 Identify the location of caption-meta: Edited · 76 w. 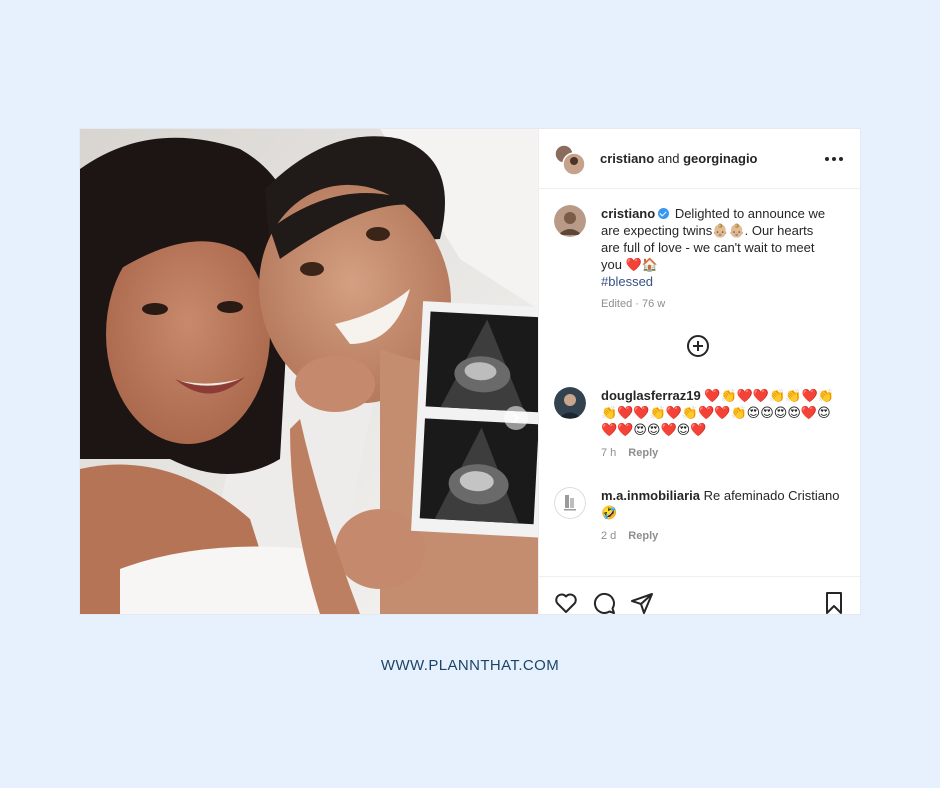
(633, 304).